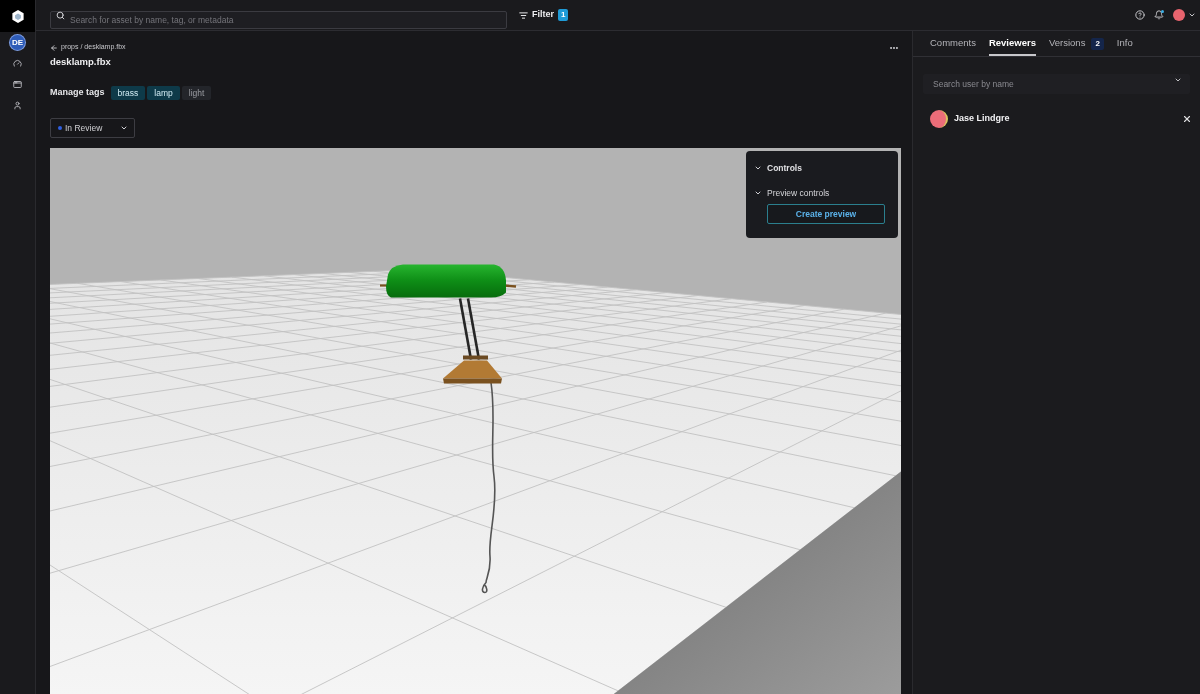 The width and height of the screenshot is (1200, 694). I want to click on tags-label: Manage tags, so click(77, 93).